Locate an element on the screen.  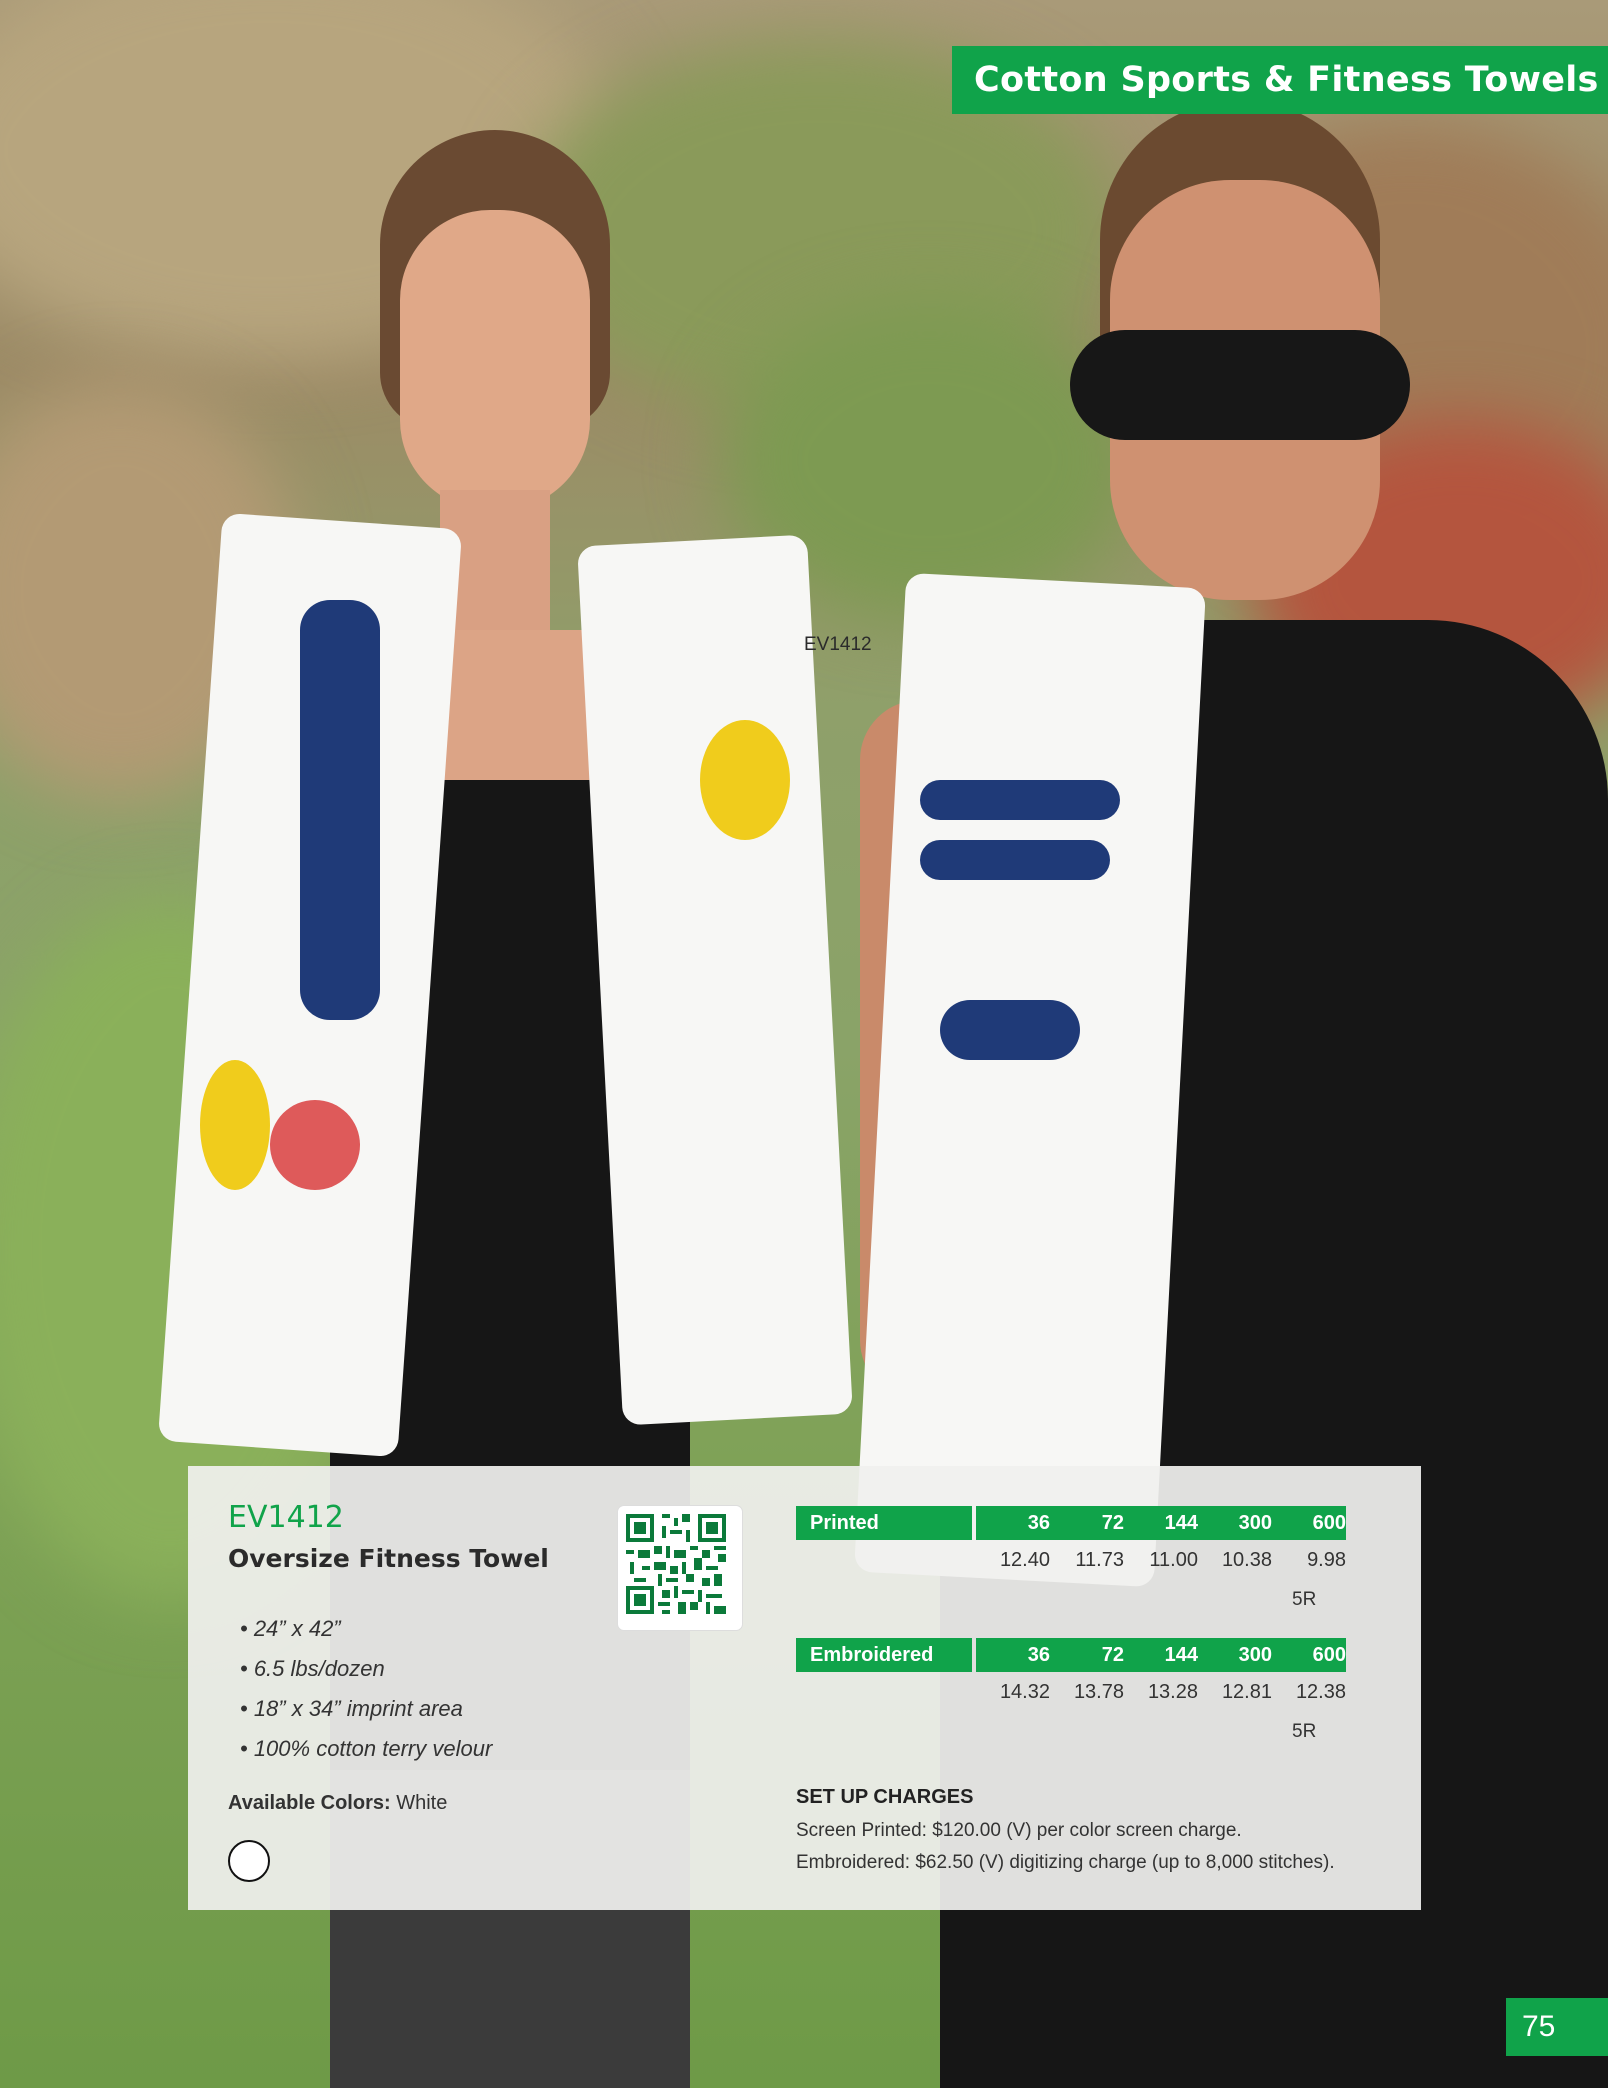
embroidered-label: Embroidered is located at coordinates (884, 1655).